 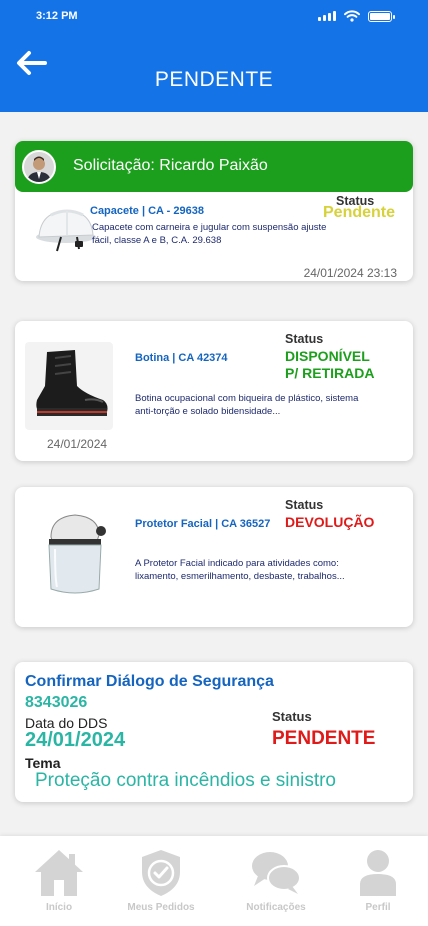 What do you see at coordinates (69, 386) in the screenshot?
I see `boot-image` at bounding box center [69, 386].